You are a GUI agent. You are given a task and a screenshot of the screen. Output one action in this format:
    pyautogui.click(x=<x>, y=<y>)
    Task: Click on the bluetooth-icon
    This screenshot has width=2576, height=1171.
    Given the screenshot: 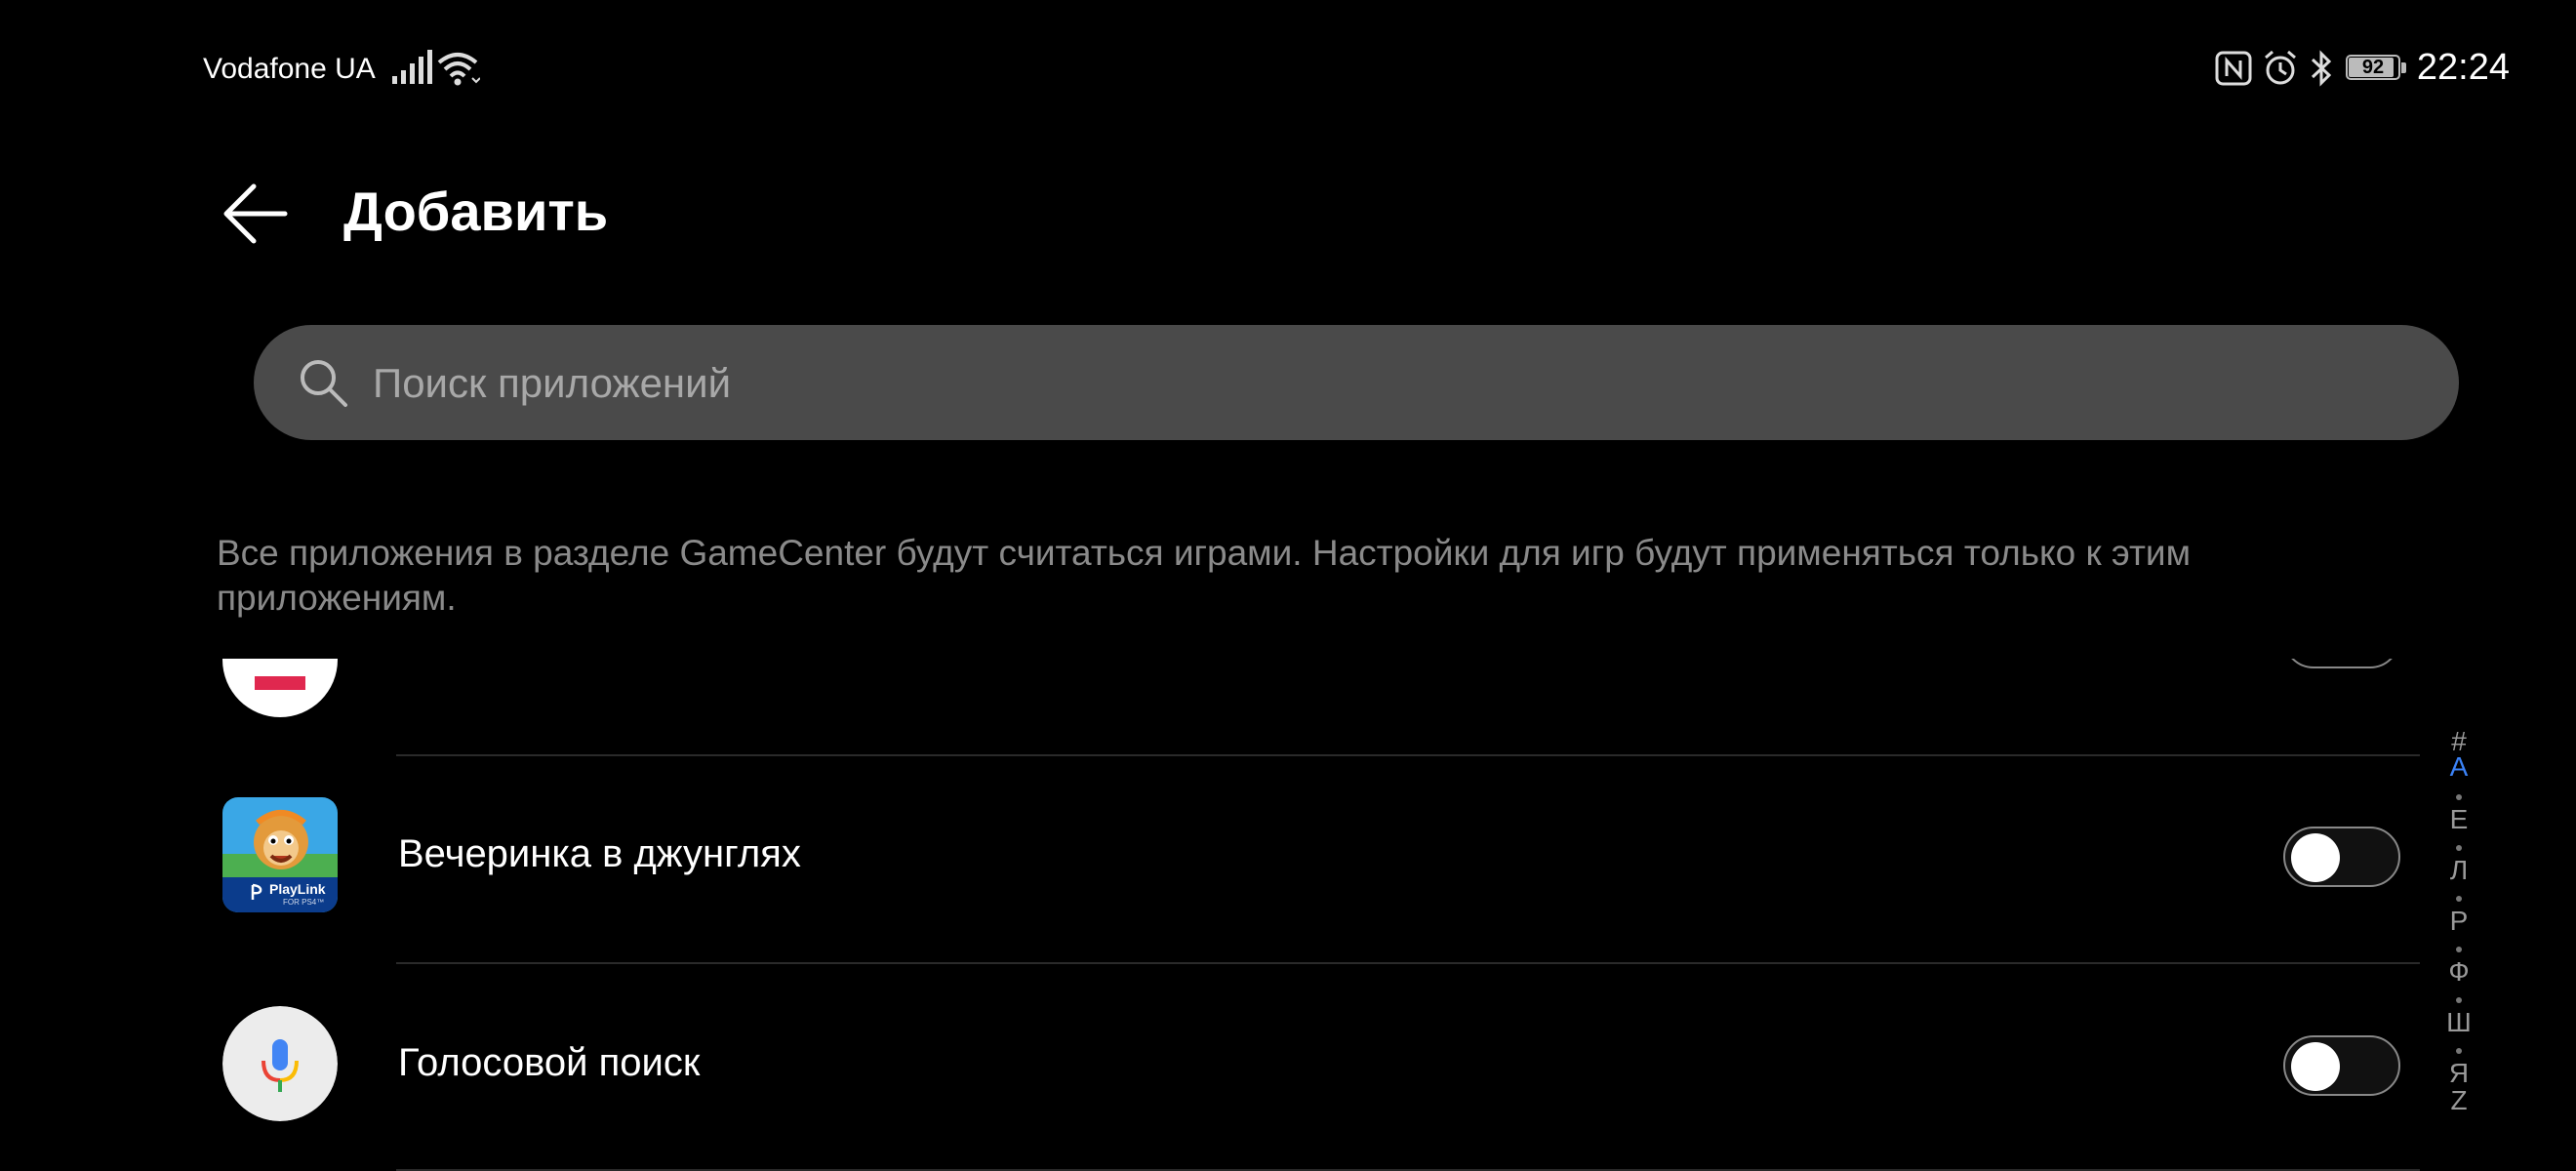 What is the action you would take?
    pyautogui.click(x=2321, y=68)
    